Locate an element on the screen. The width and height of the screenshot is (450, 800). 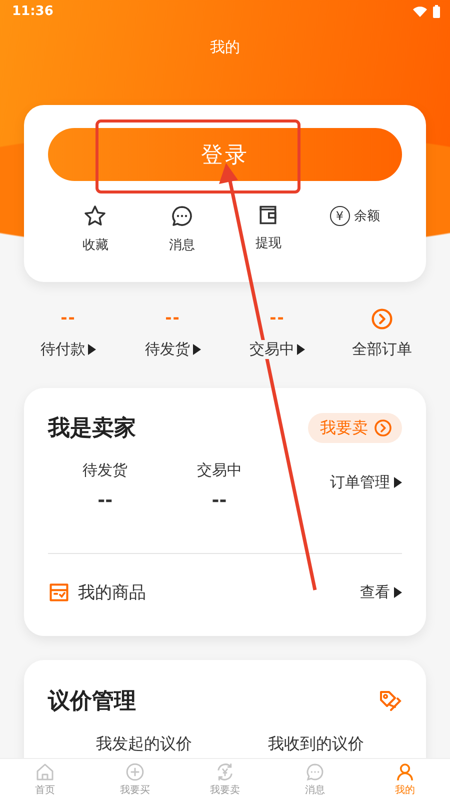
page-title: 我的 is located at coordinates (225, 48).